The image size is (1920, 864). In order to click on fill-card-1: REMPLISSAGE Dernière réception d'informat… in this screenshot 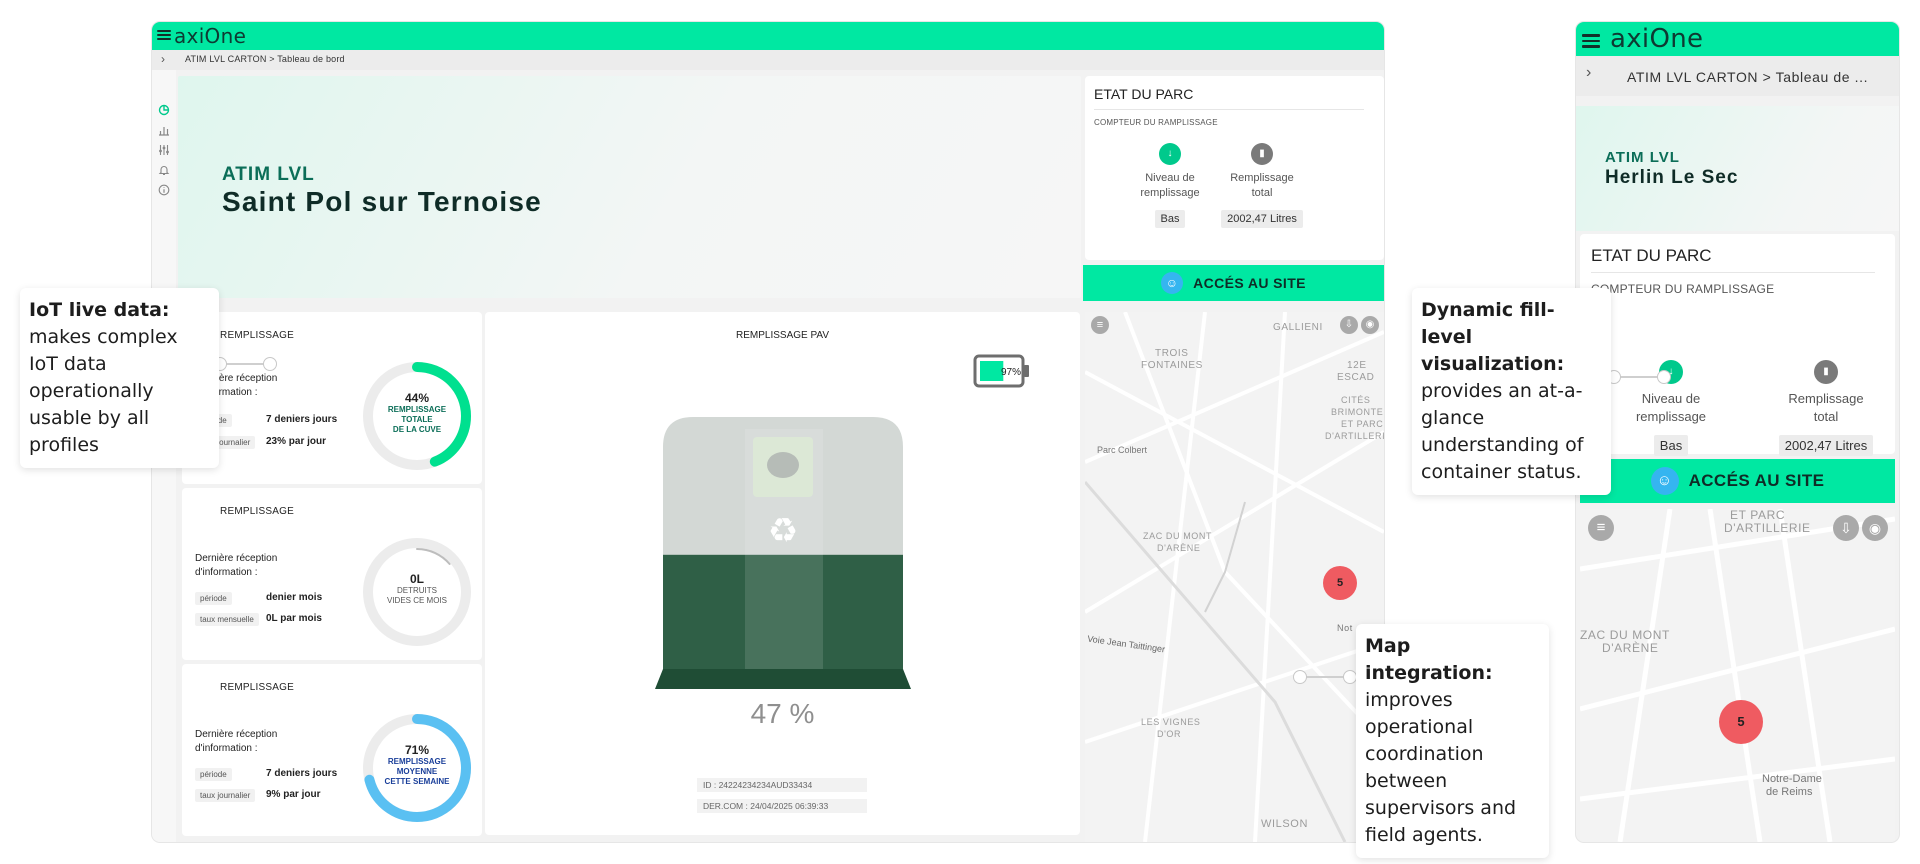, I will do `click(332, 398)`.